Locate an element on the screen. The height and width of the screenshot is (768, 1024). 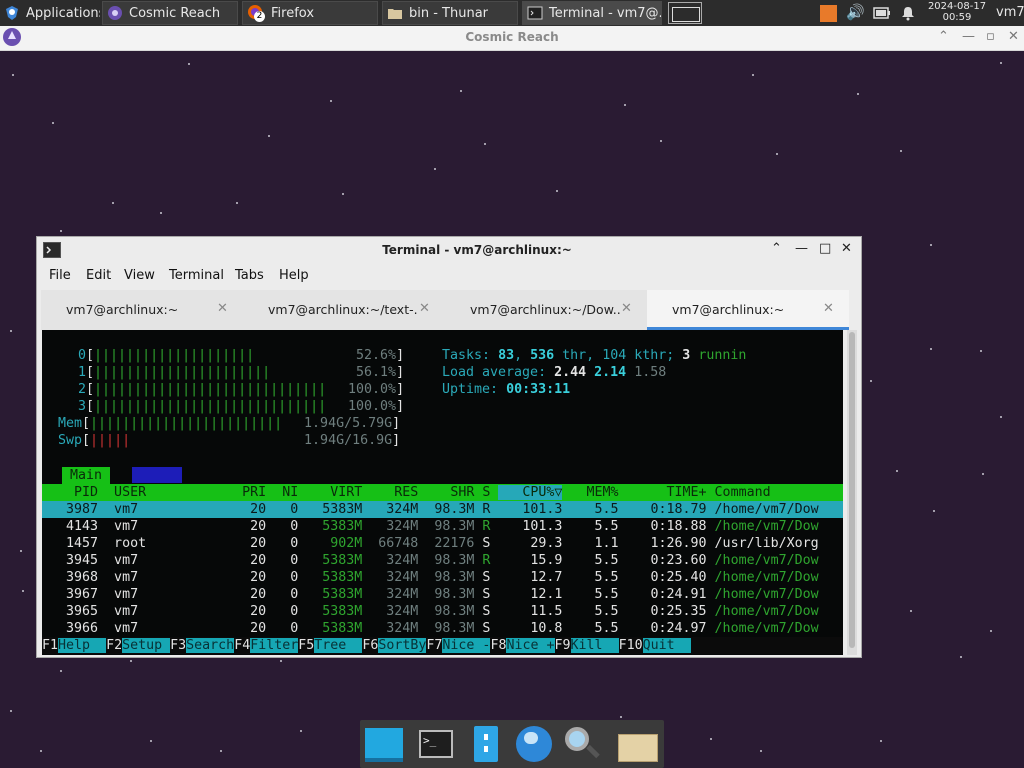
column-header-command: Command is located at coordinates (763, 492).